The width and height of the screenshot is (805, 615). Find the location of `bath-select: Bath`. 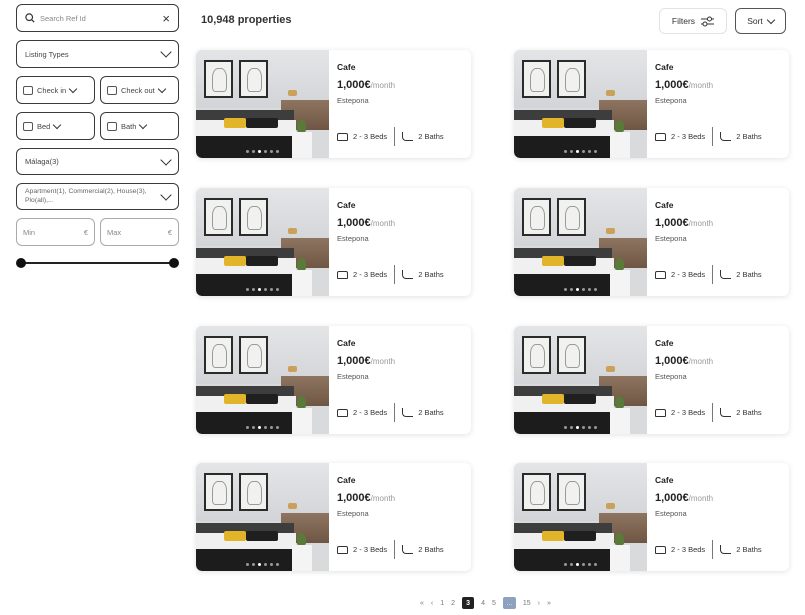

bath-select: Bath is located at coordinates (139, 126).